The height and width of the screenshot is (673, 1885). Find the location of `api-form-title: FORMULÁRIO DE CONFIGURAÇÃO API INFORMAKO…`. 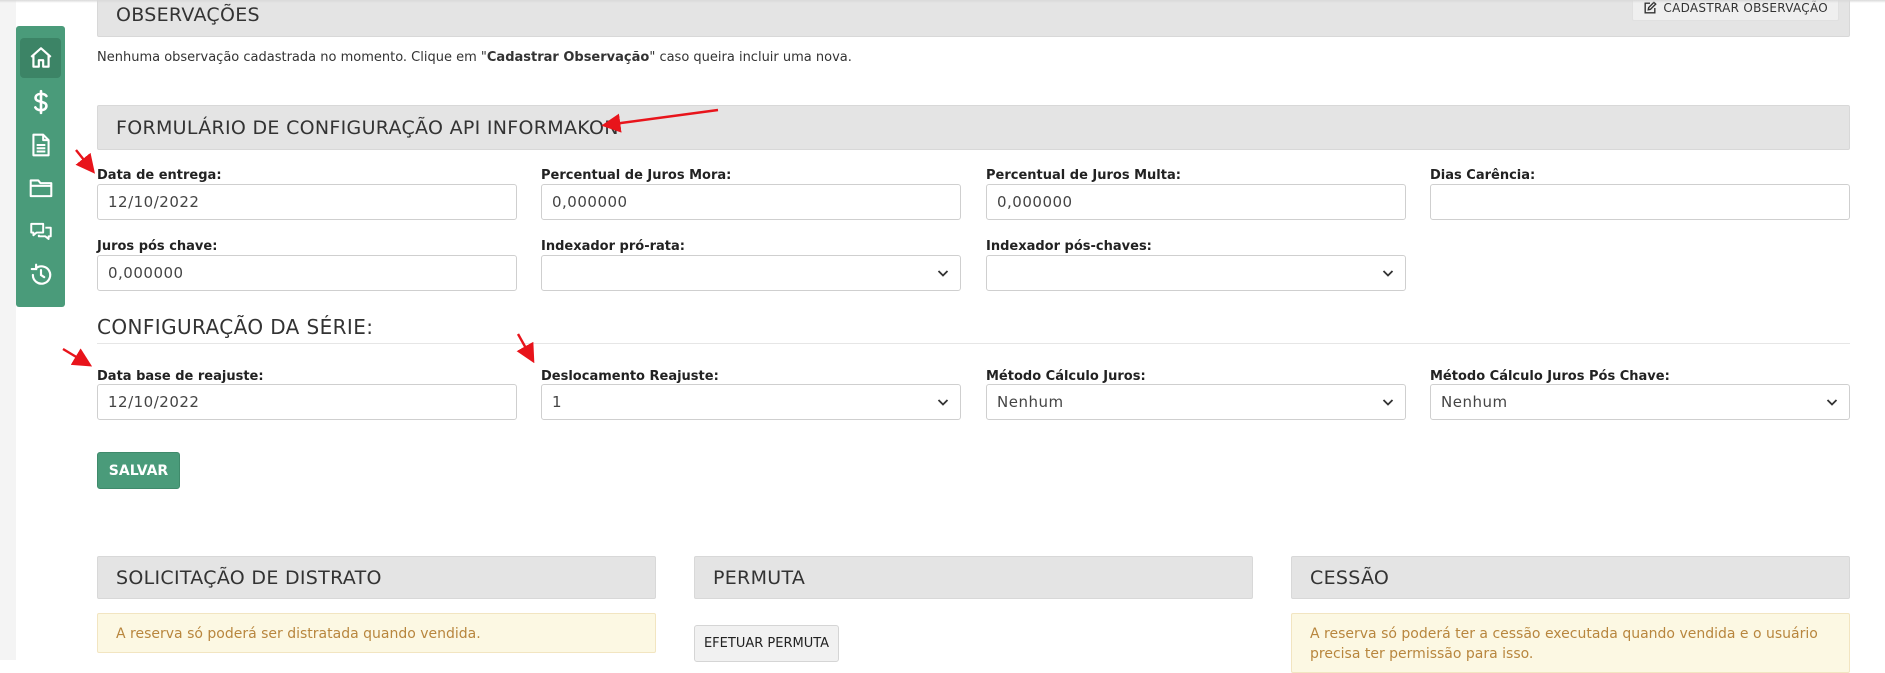

api-form-title: FORMULÁRIO DE CONFIGURAÇÃO API INFORMAKO… is located at coordinates (367, 127).